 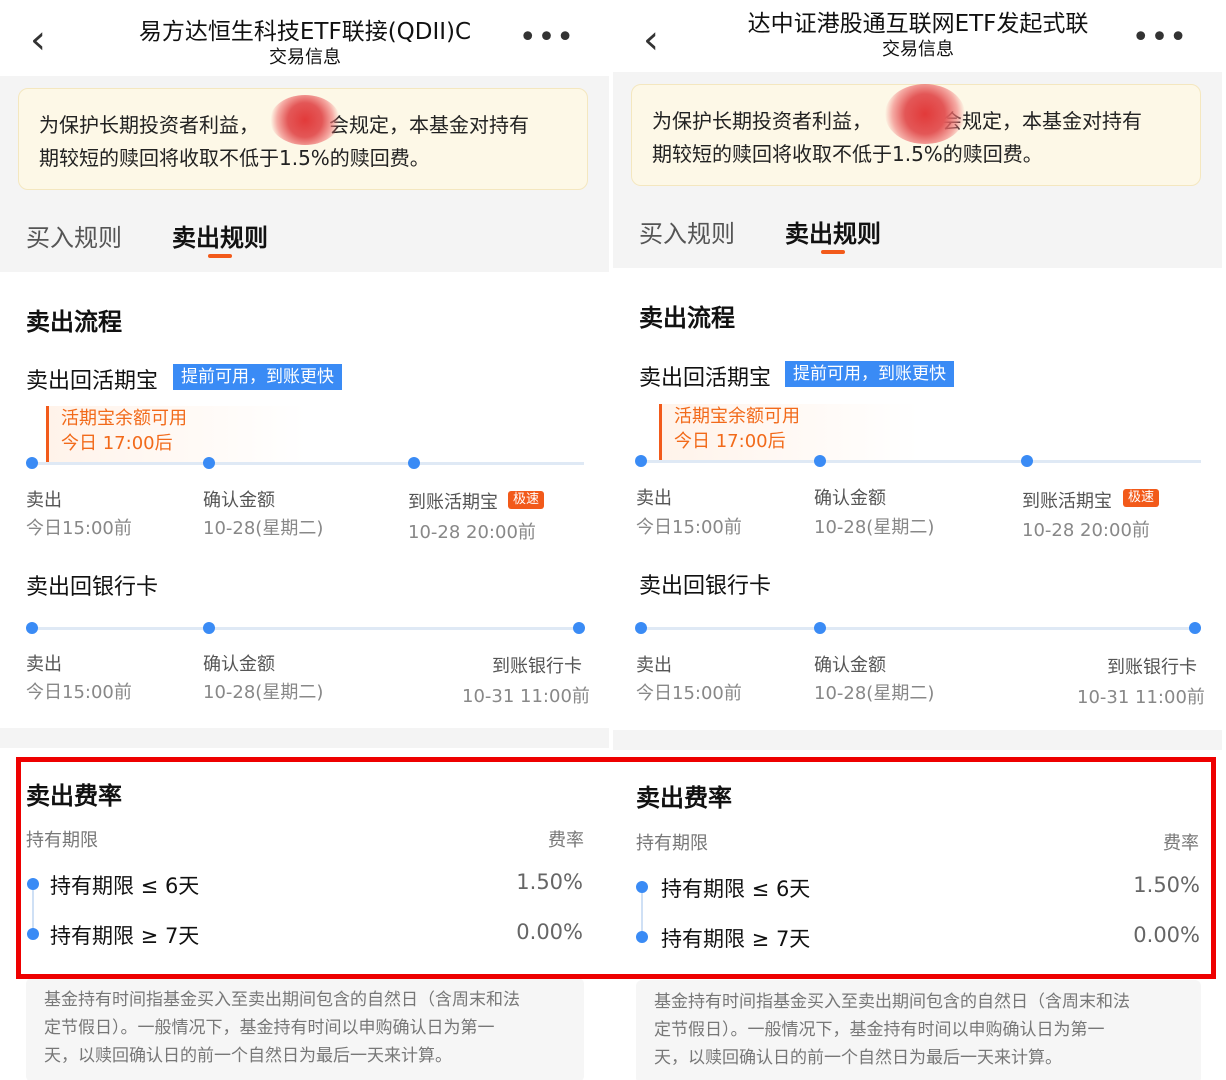 What do you see at coordinates (789, 433) in the screenshot?
I see `huoqibao-hint: 活期宝余额可用 今日 17:00后` at bounding box center [789, 433].